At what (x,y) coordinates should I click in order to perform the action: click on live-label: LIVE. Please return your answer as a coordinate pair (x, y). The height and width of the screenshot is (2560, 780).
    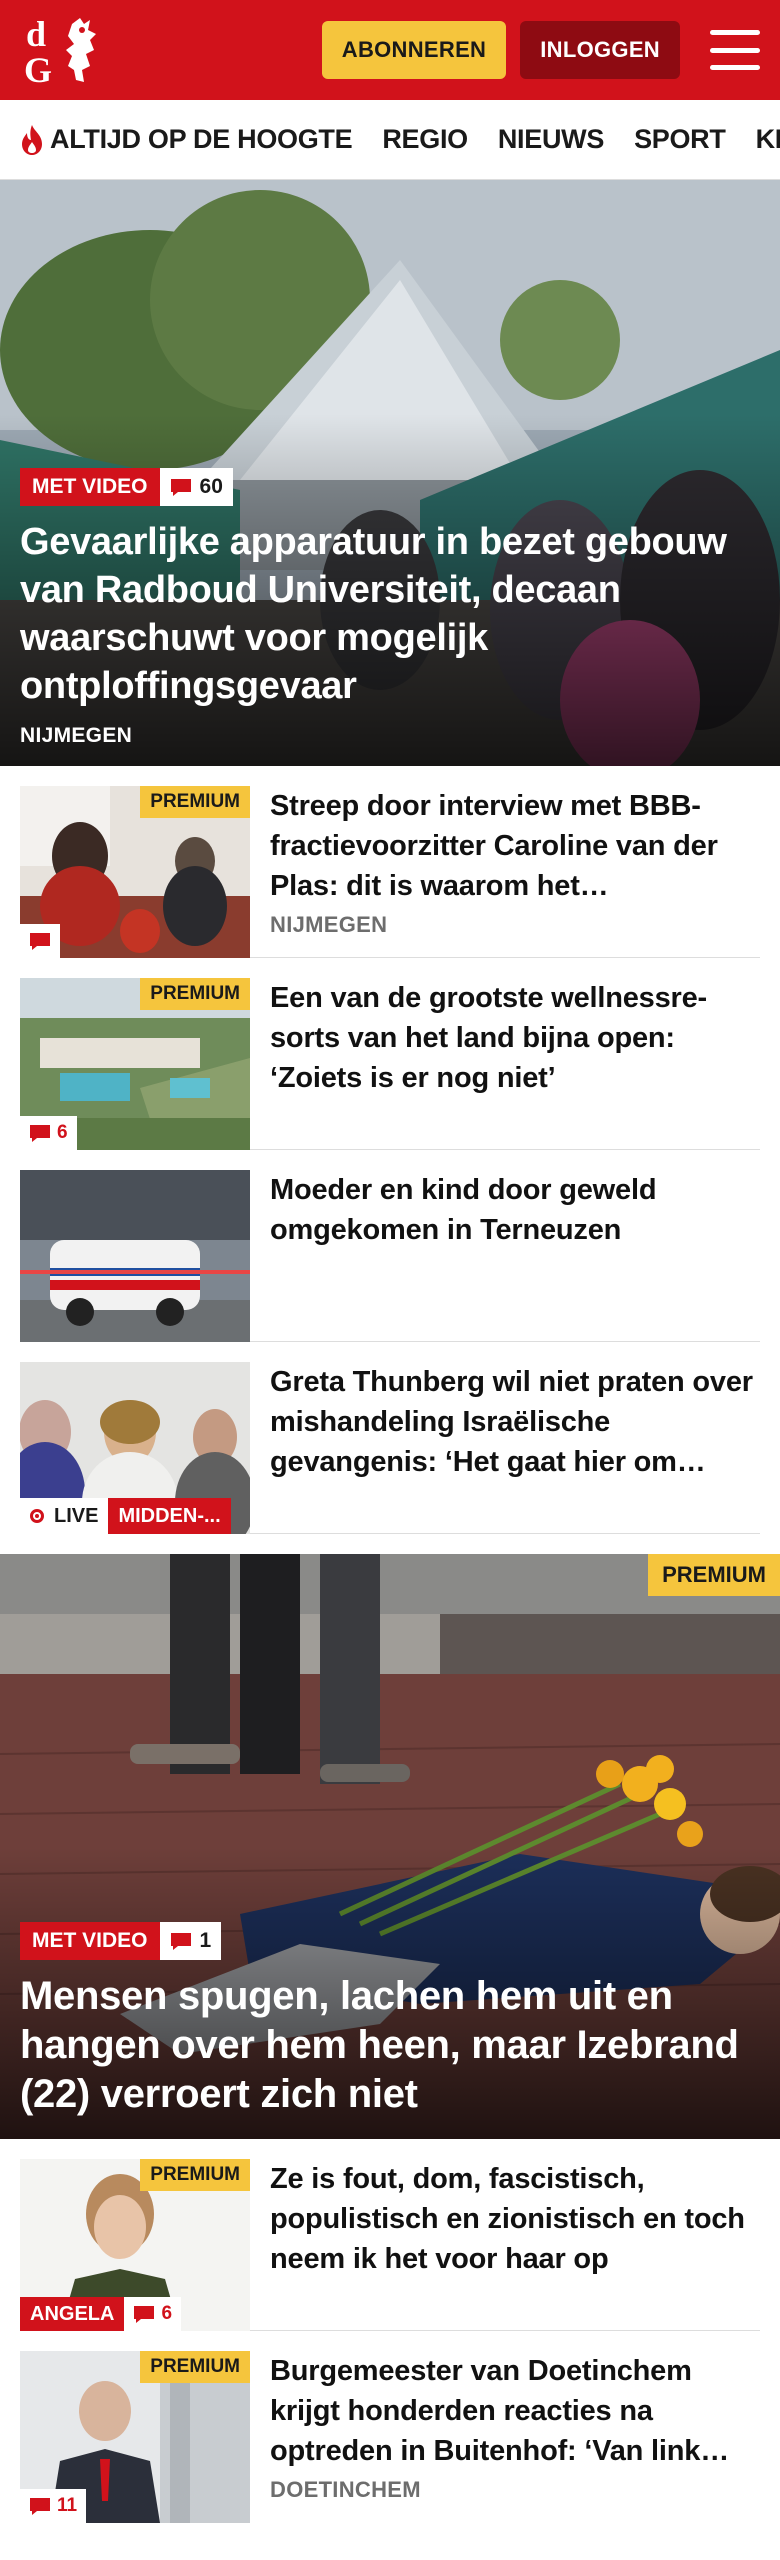
    Looking at the image, I should click on (76, 1515).